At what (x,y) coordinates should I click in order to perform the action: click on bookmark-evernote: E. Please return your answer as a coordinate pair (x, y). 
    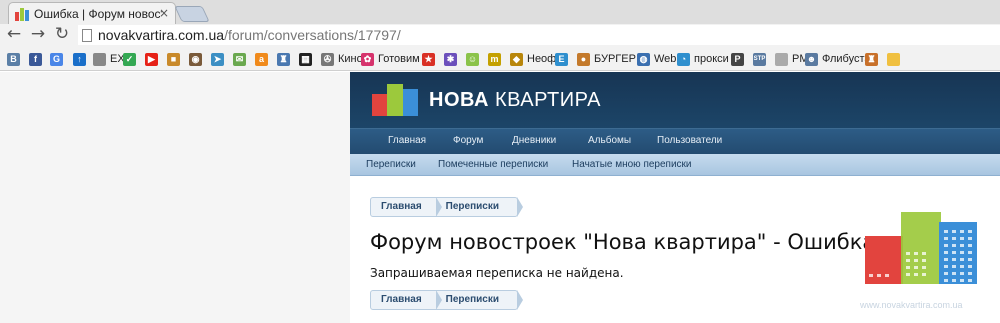
    Looking at the image, I should click on (561, 59).